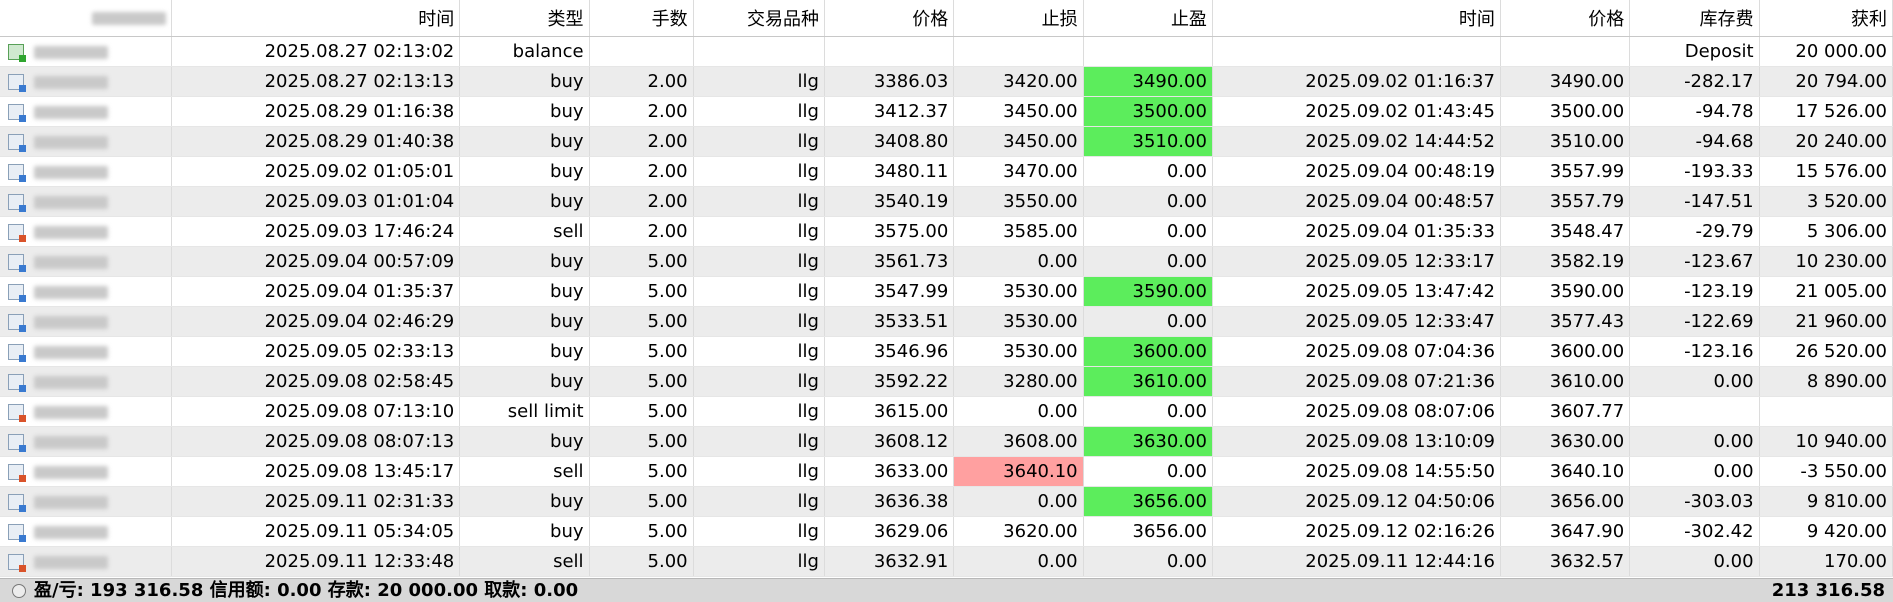 This screenshot has width=1893, height=602. What do you see at coordinates (1018, 18) in the screenshot?
I see `col-header-stop-loss: 止损` at bounding box center [1018, 18].